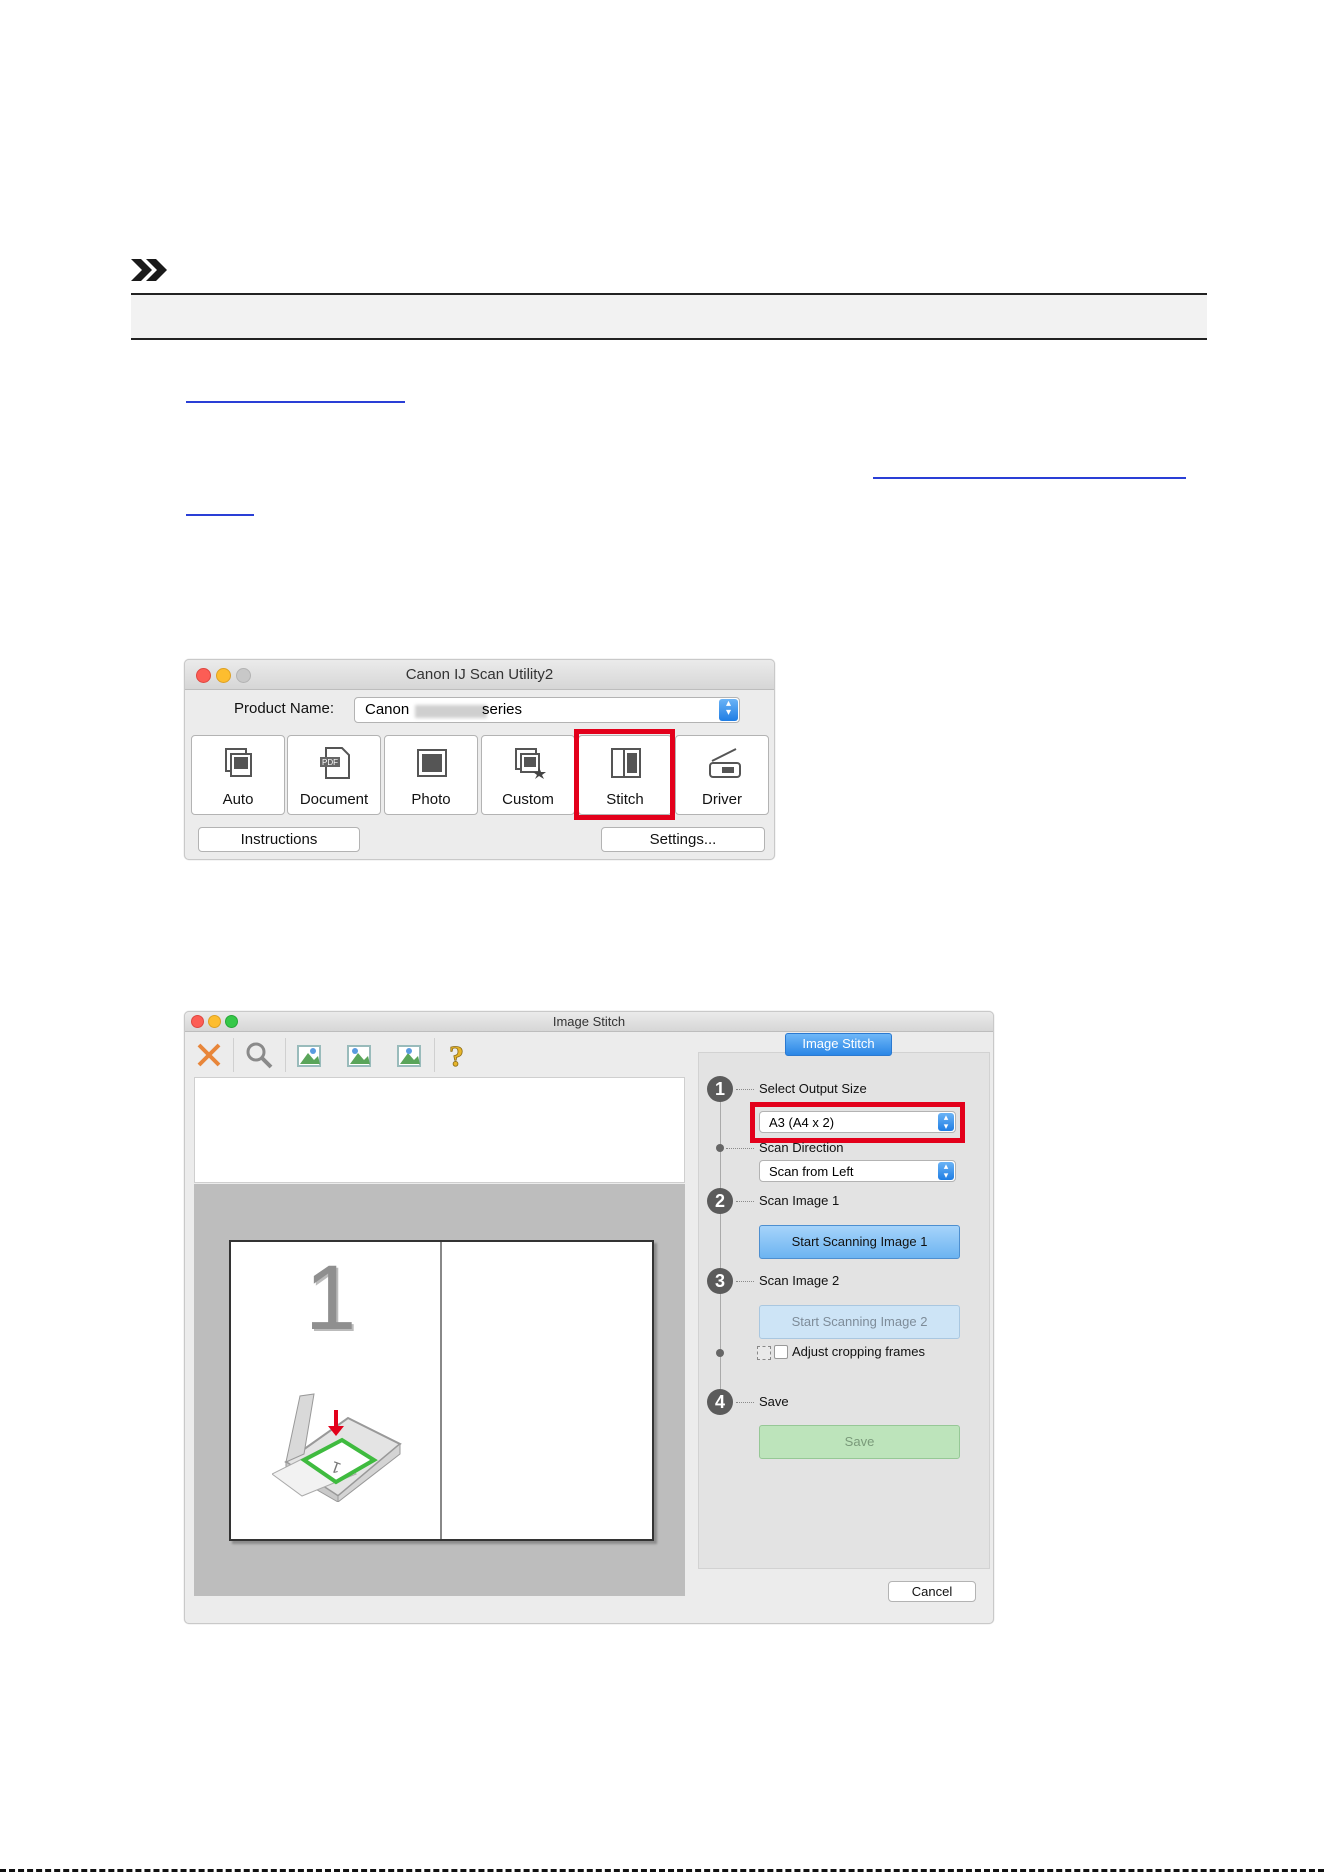 The height and width of the screenshot is (1872, 1324). I want to click on note-bottom-rule, so click(669, 339).